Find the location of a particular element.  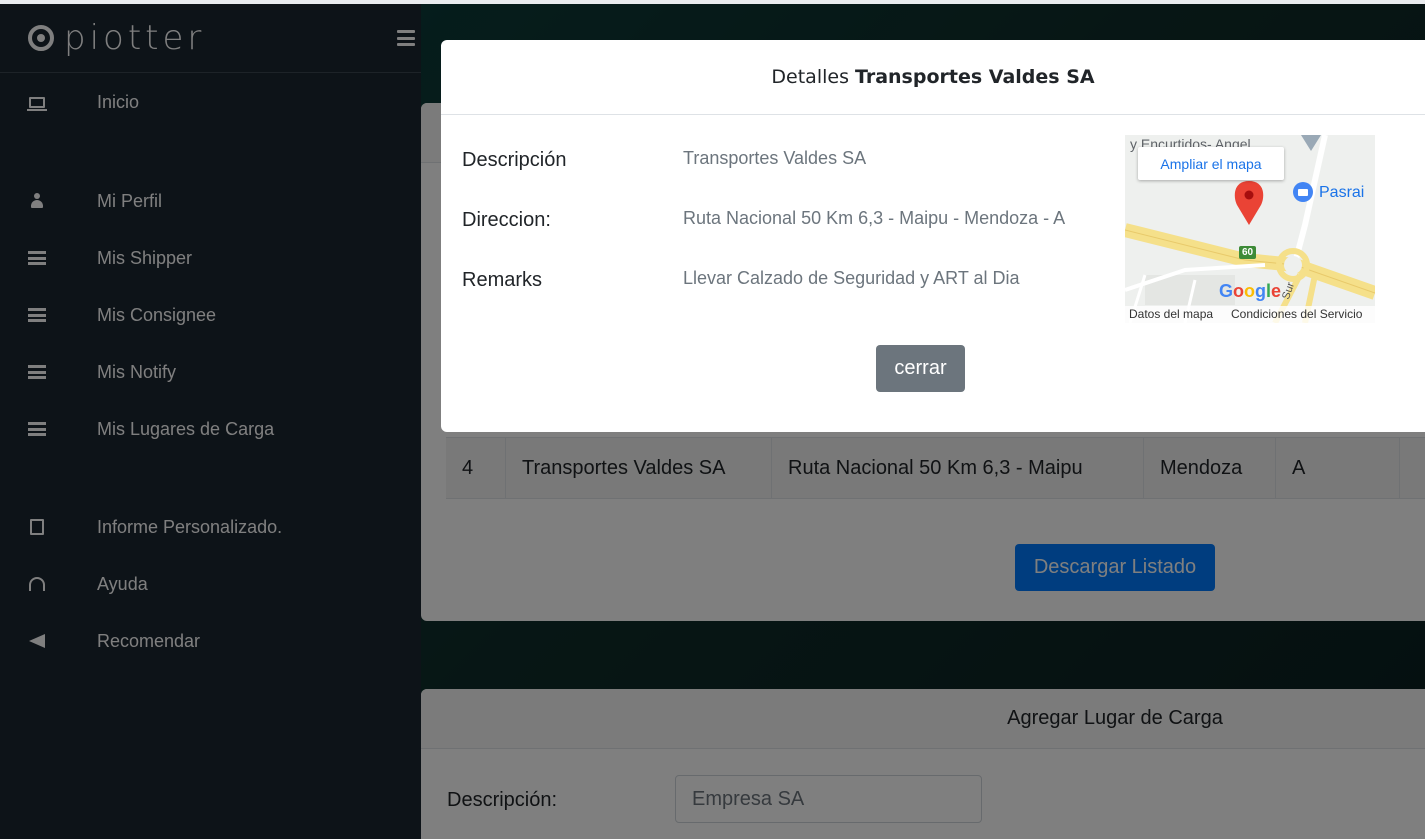

map-footer: Datos del mapa Condiciones del Servicio is located at coordinates (1250, 314).